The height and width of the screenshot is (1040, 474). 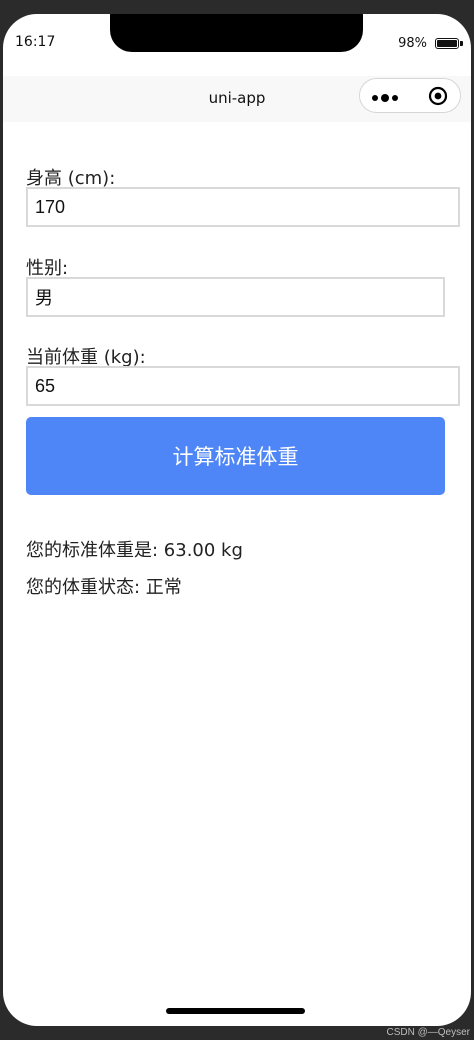 I want to click on mini-program-close-icon, so click(x=438, y=96).